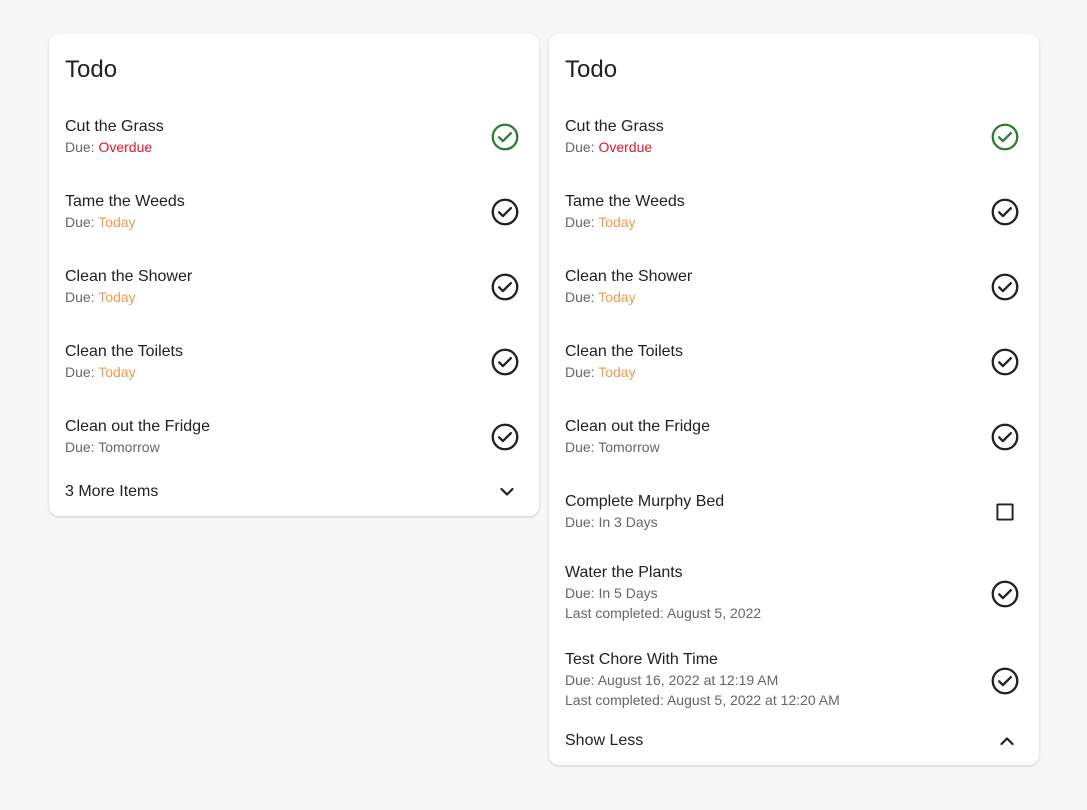 The height and width of the screenshot is (810, 1087). Describe the element at coordinates (294, 492) in the screenshot. I see `show-more-toggle: 3 More Items` at that location.